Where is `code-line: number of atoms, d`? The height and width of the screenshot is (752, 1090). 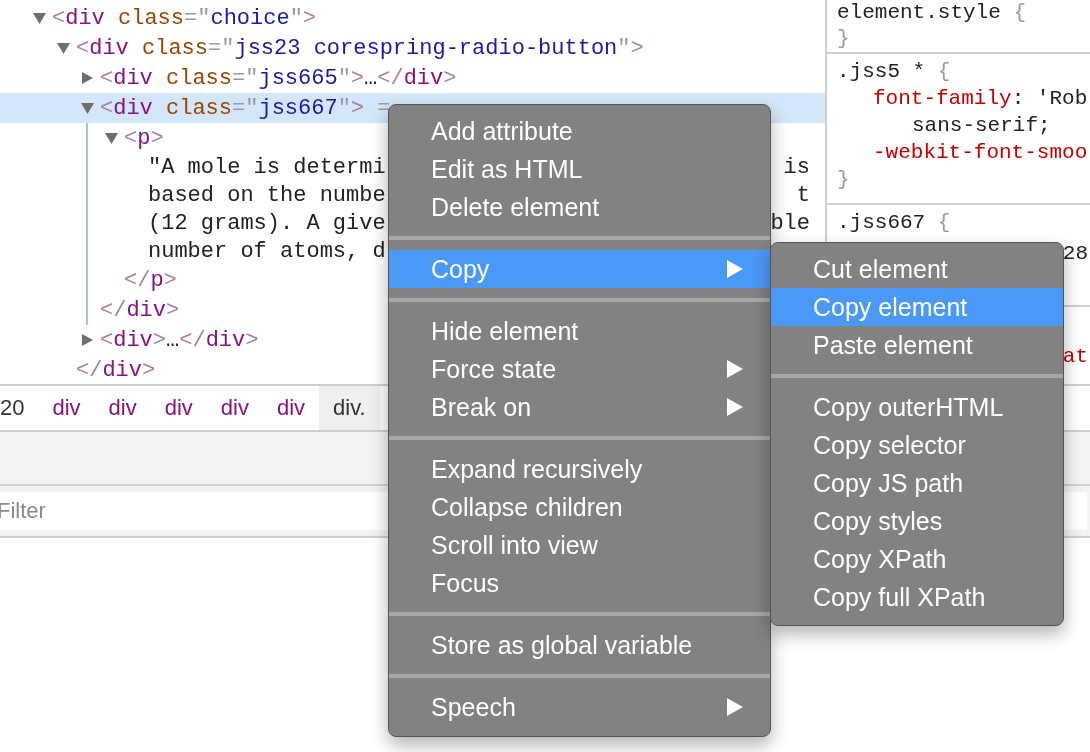
code-line: number of atoms, d is located at coordinates (267, 251).